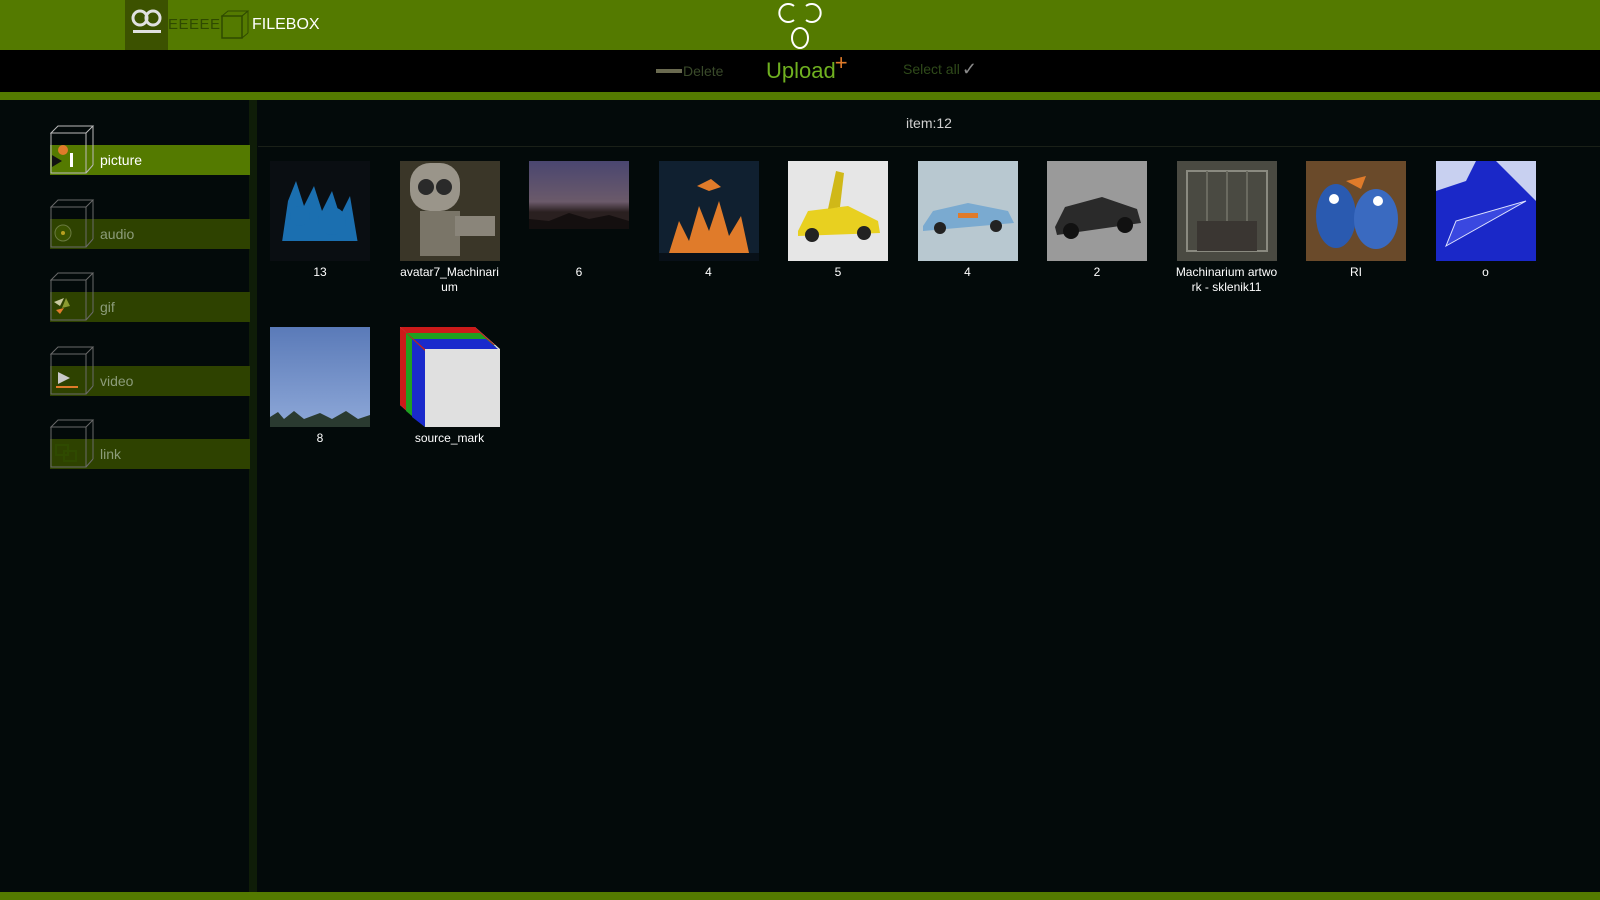  I want to click on thumbnail-blue-sky-trees, so click(320, 377).